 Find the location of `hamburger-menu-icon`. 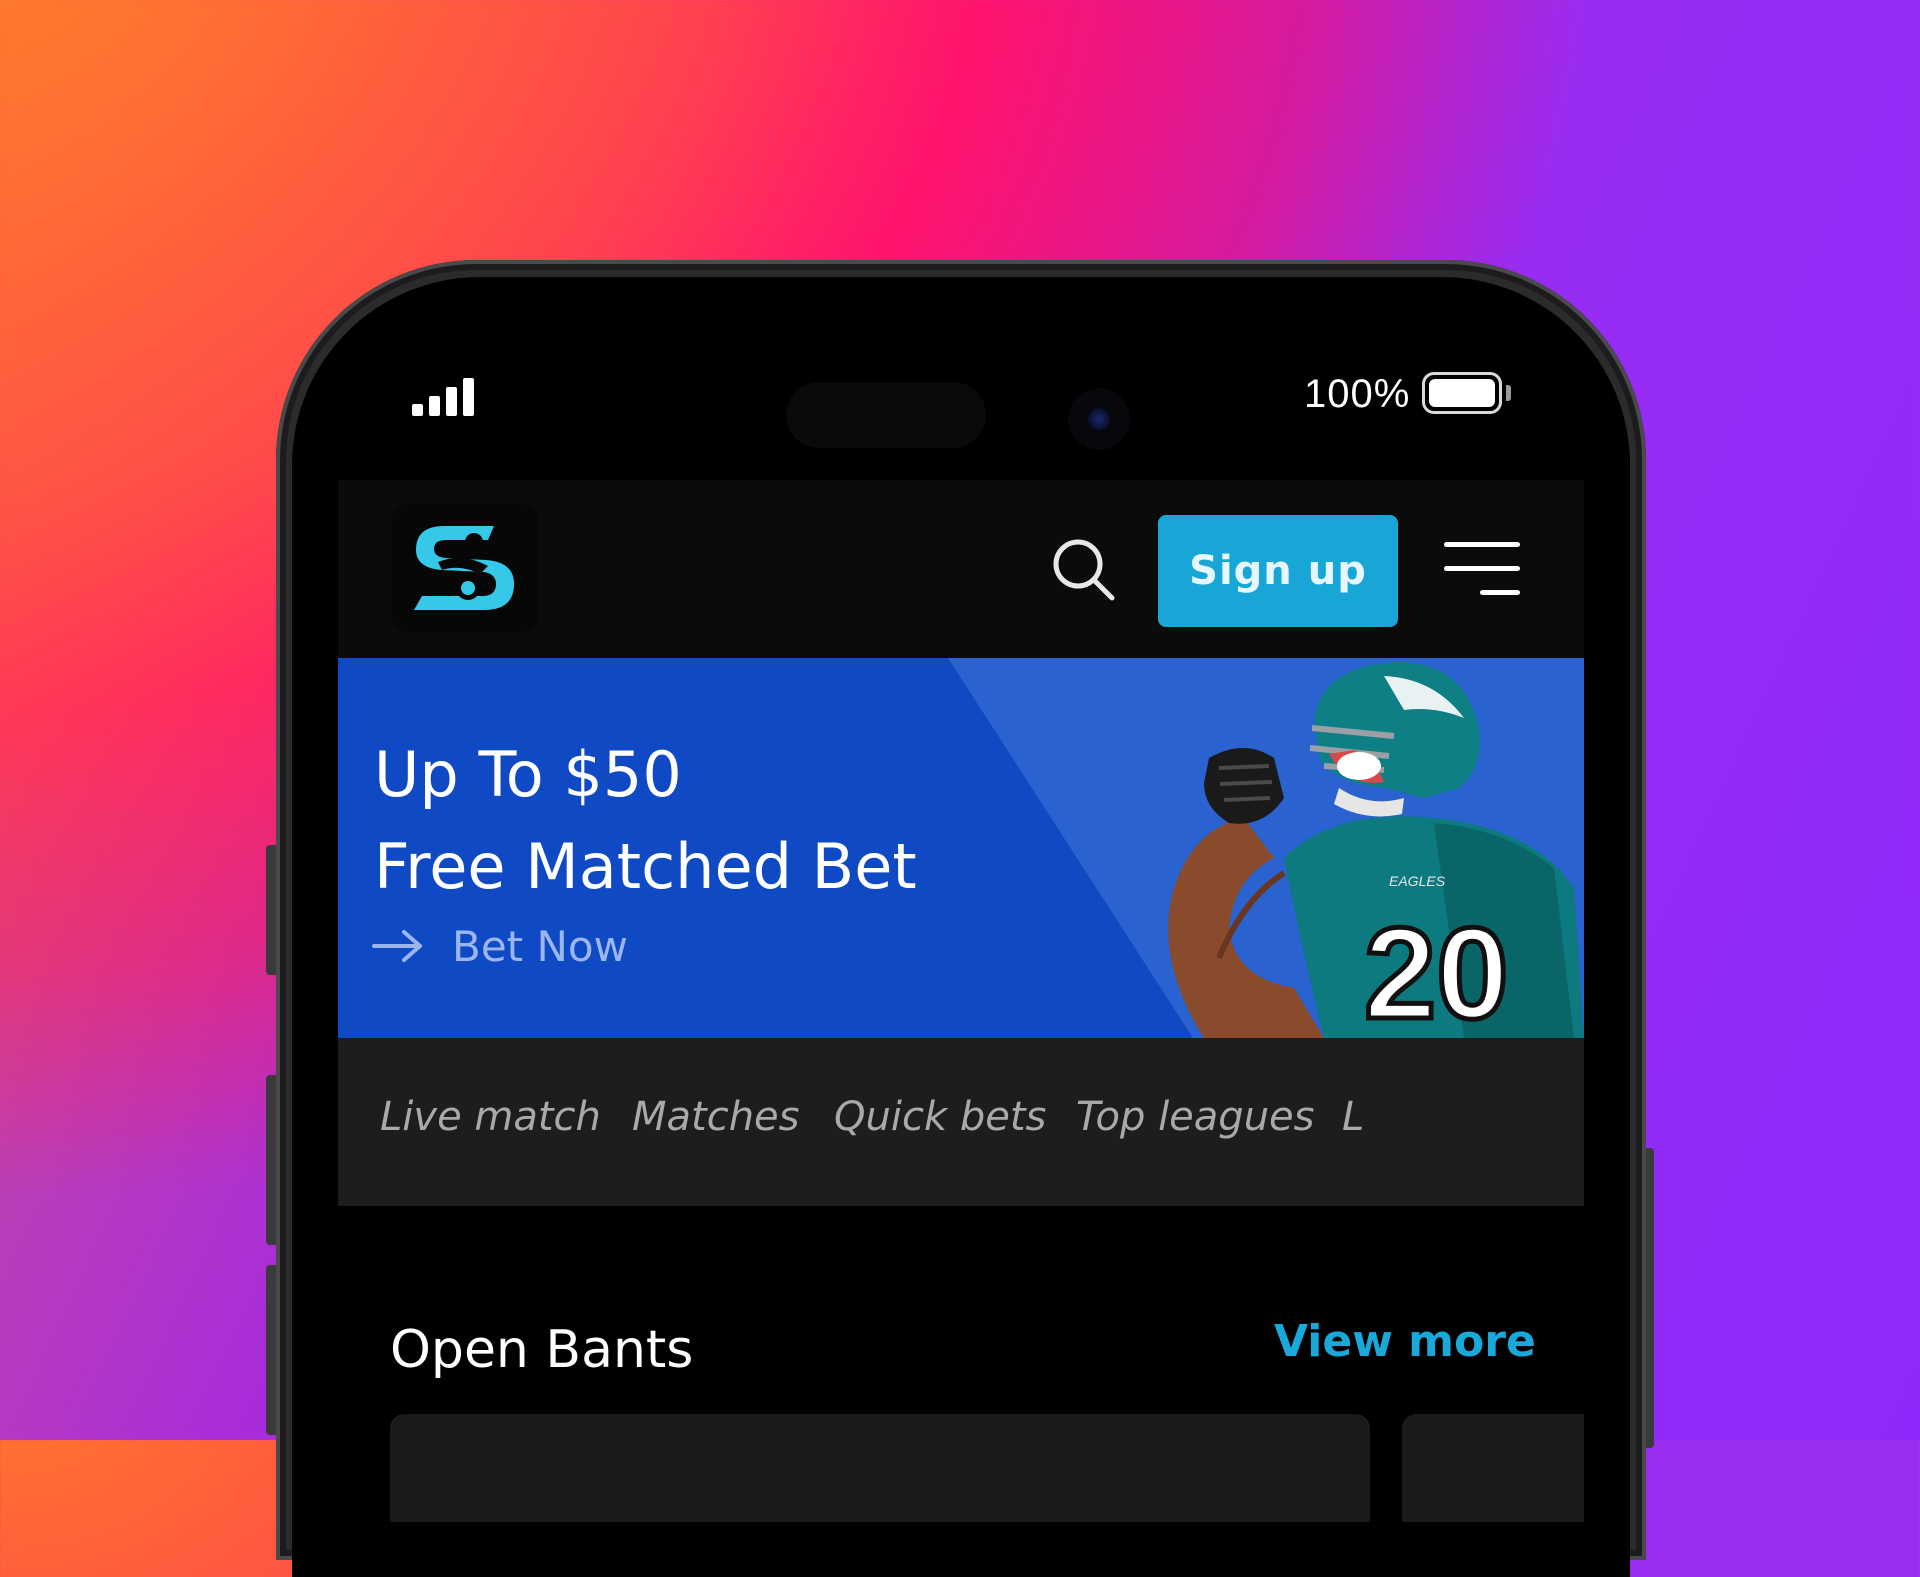

hamburger-menu-icon is located at coordinates (1482, 570).